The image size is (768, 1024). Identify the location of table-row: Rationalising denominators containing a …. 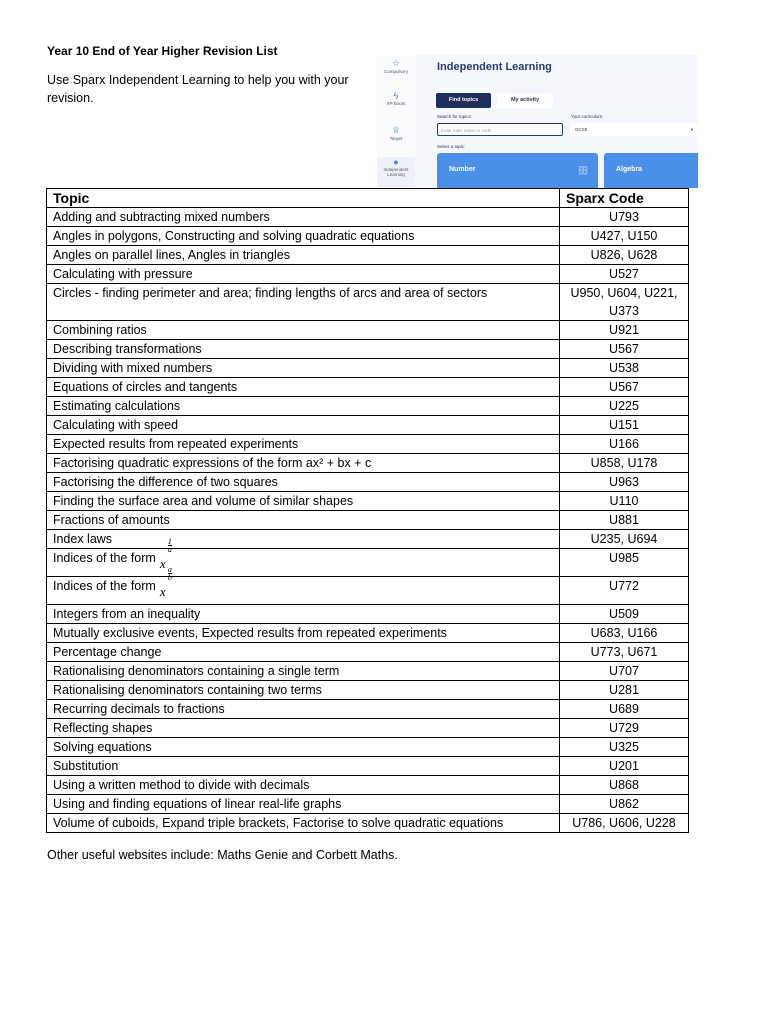
(367, 671).